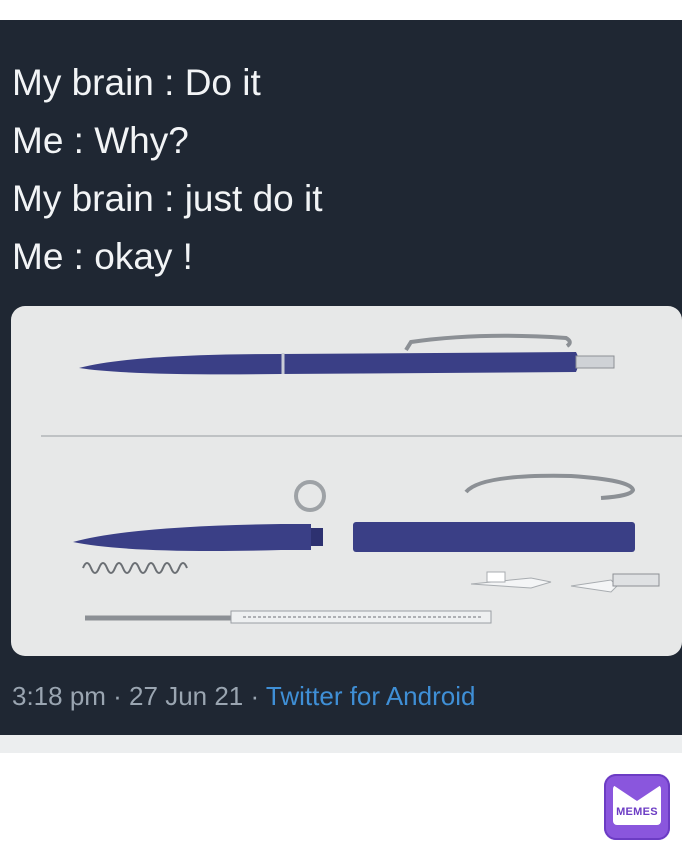 This screenshot has height=852, width=682. What do you see at coordinates (550, 486) in the screenshot?
I see `pen-clip` at bounding box center [550, 486].